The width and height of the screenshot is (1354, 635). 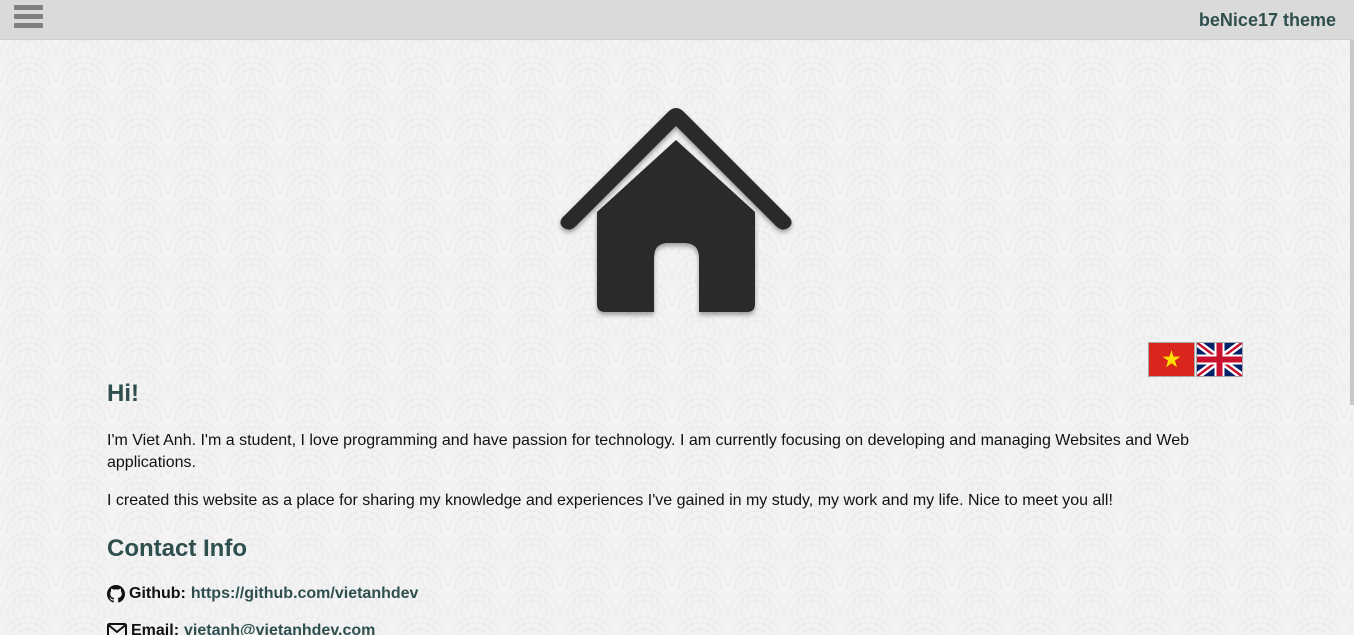 What do you see at coordinates (1267, 20) in the screenshot?
I see `site-title: beNice17 theme` at bounding box center [1267, 20].